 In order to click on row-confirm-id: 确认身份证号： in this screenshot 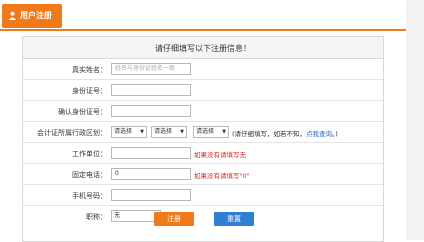, I will do `click(203, 111)`.